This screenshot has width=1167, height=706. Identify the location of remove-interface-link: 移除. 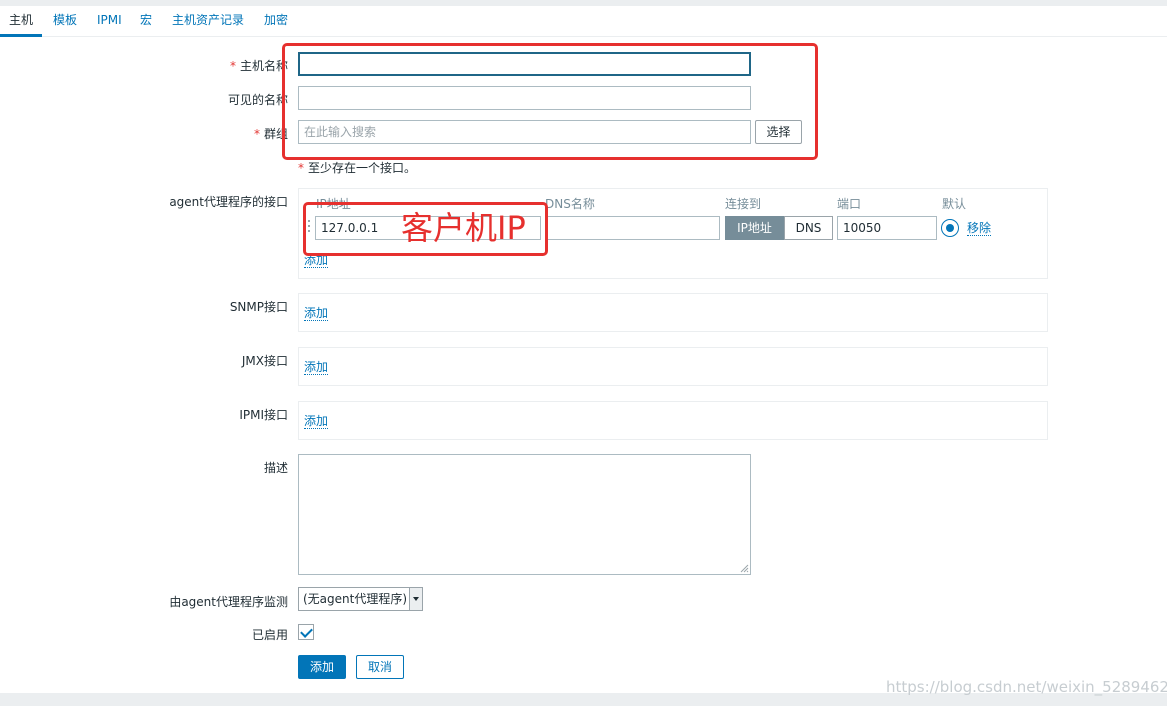
(979, 228).